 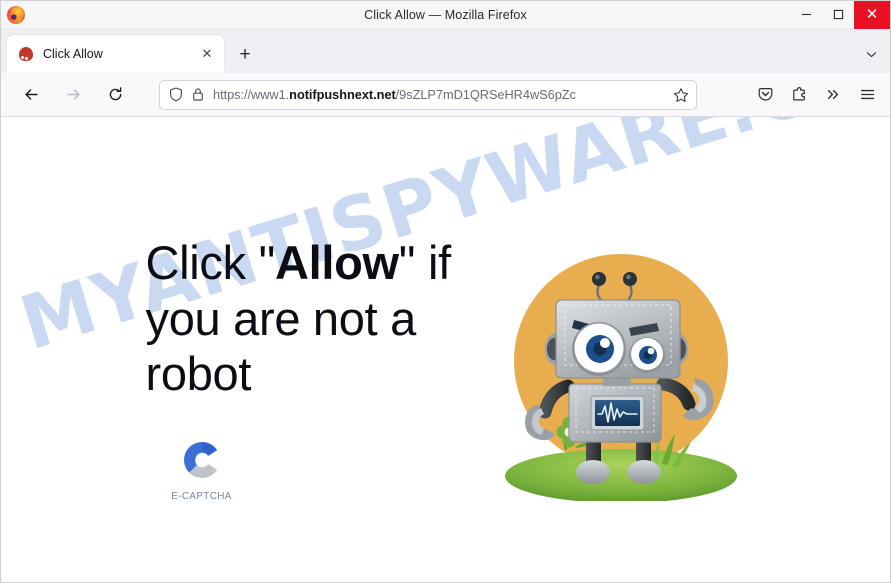 What do you see at coordinates (115, 95) in the screenshot?
I see `reload-icon` at bounding box center [115, 95].